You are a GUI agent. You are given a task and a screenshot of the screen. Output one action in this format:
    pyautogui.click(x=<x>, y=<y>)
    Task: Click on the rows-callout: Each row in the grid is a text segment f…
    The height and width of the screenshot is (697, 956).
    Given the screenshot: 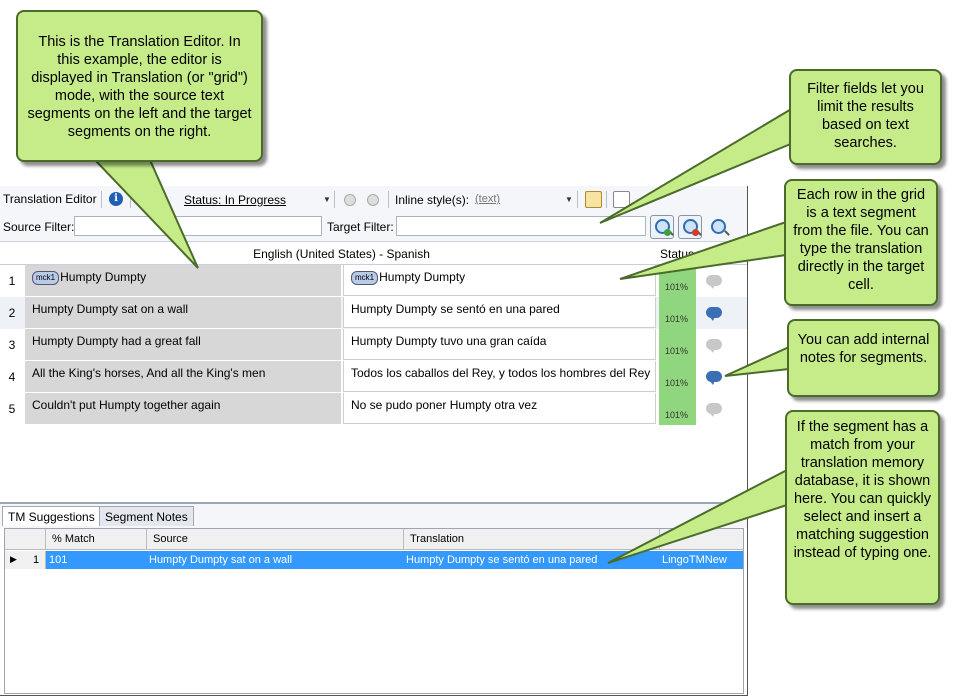 What is the action you would take?
    pyautogui.click(x=861, y=242)
    